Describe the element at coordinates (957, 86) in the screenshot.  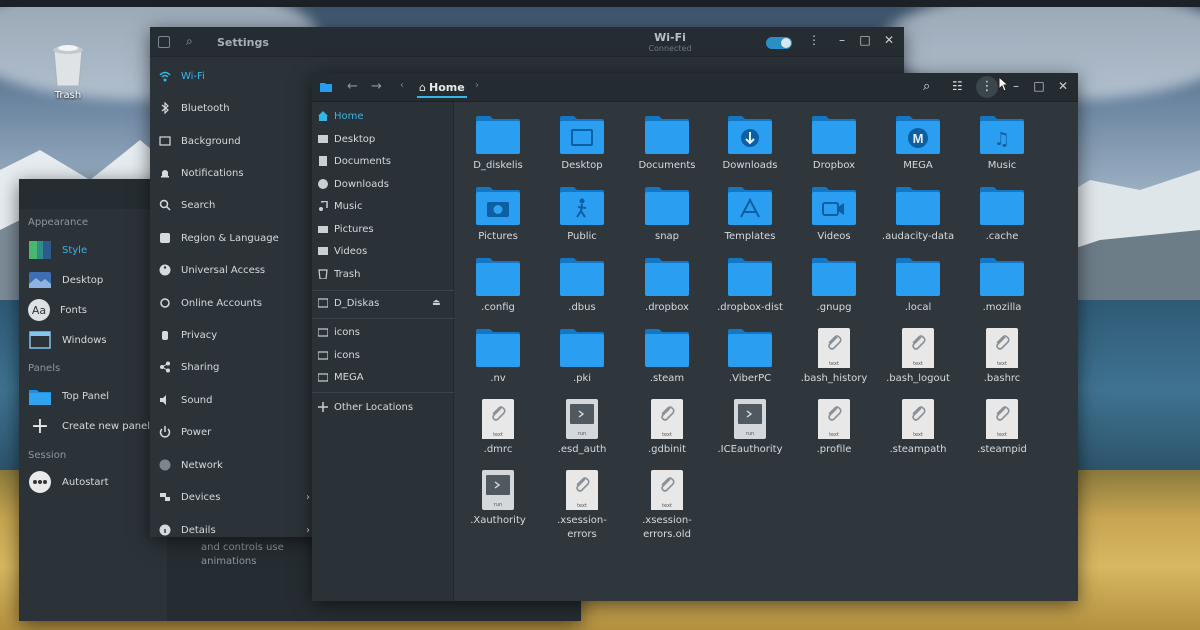
I see `list-view-icon: ☷` at that location.